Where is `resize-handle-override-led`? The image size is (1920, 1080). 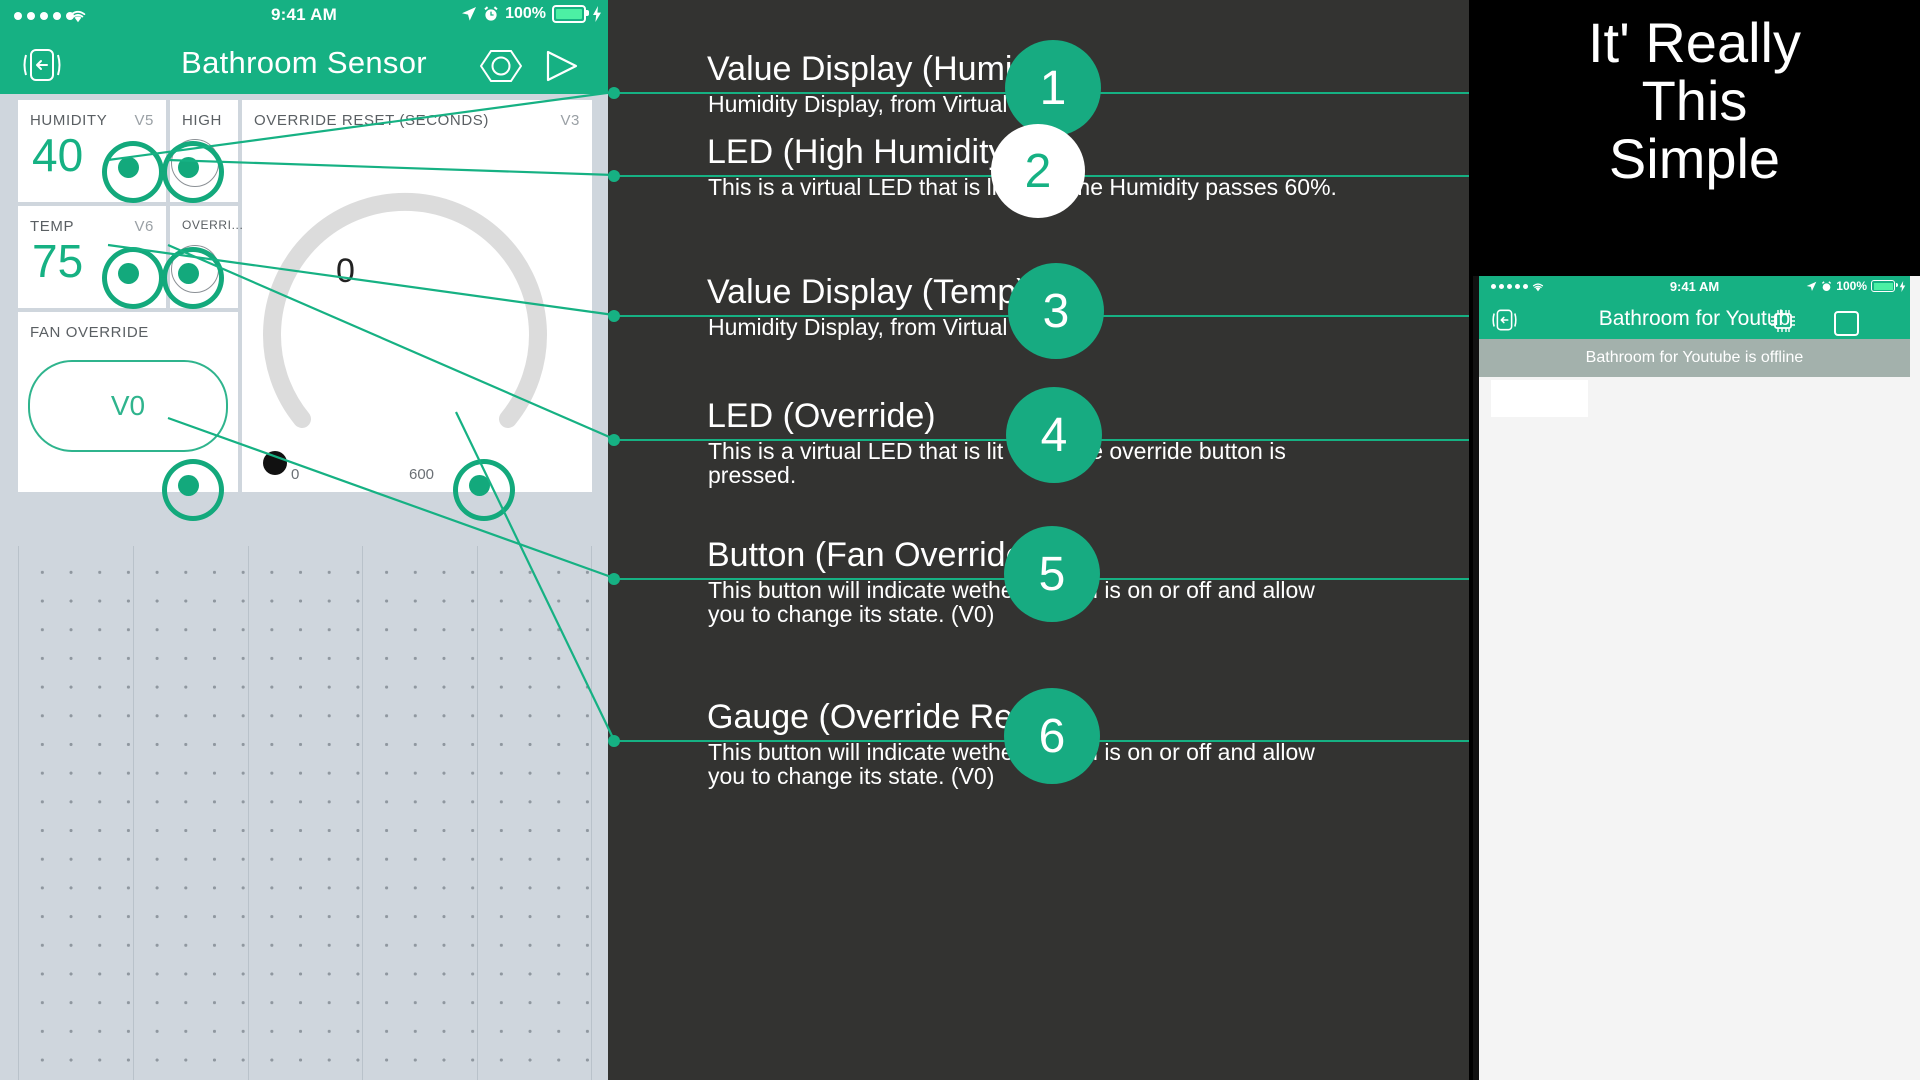
resize-handle-override-led is located at coordinates (193, 278).